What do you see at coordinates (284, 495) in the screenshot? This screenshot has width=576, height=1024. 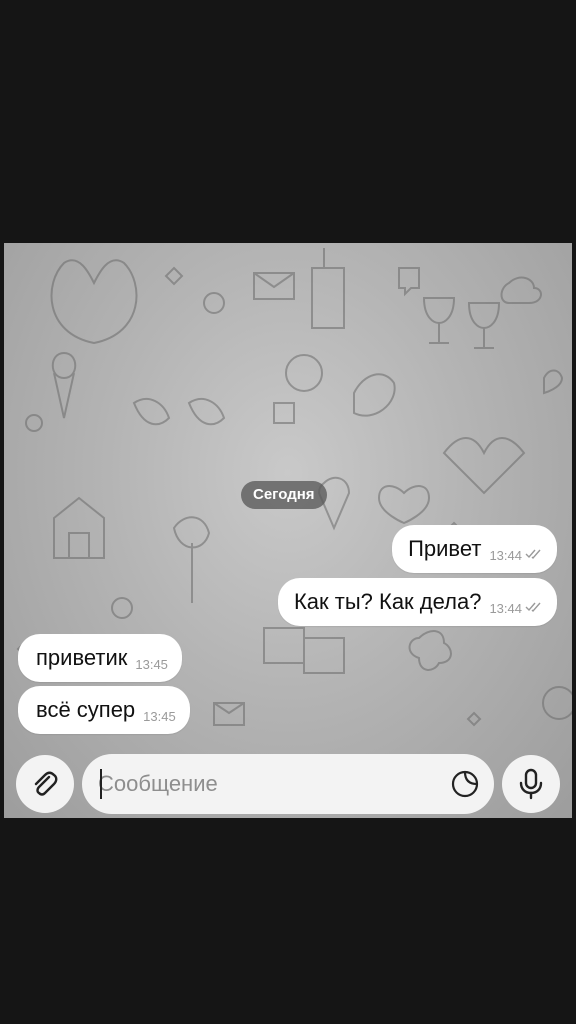 I see `date-separator: Сегодня` at bounding box center [284, 495].